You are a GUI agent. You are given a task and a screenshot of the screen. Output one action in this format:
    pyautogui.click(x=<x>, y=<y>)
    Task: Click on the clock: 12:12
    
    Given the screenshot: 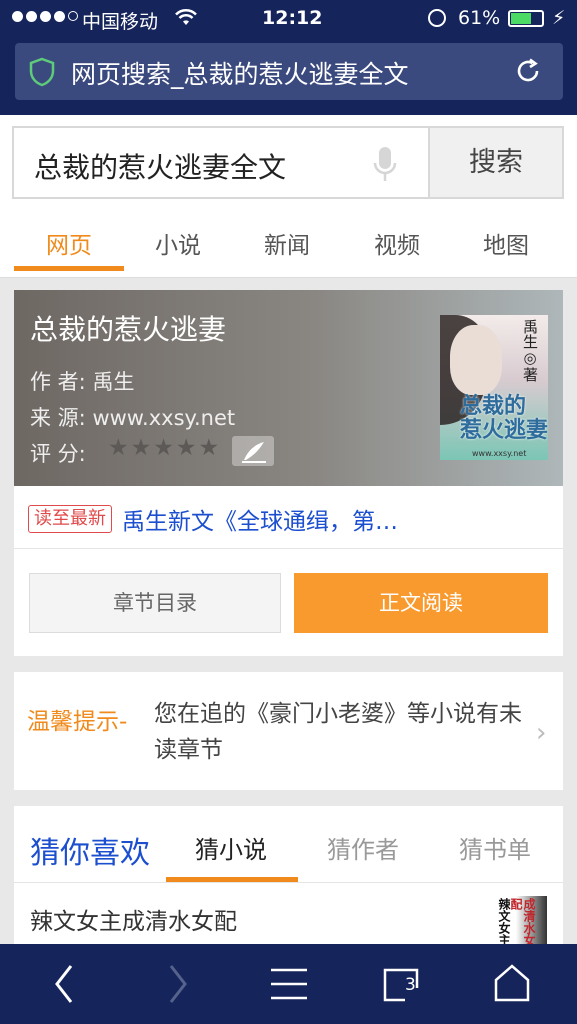 What is the action you would take?
    pyautogui.click(x=292, y=18)
    